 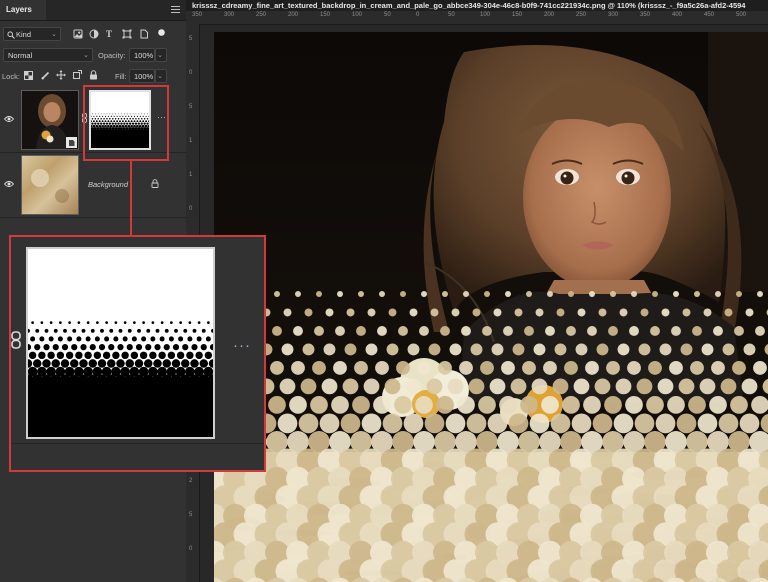 I want to click on mask-zoom-callout: ···, so click(x=137, y=353).